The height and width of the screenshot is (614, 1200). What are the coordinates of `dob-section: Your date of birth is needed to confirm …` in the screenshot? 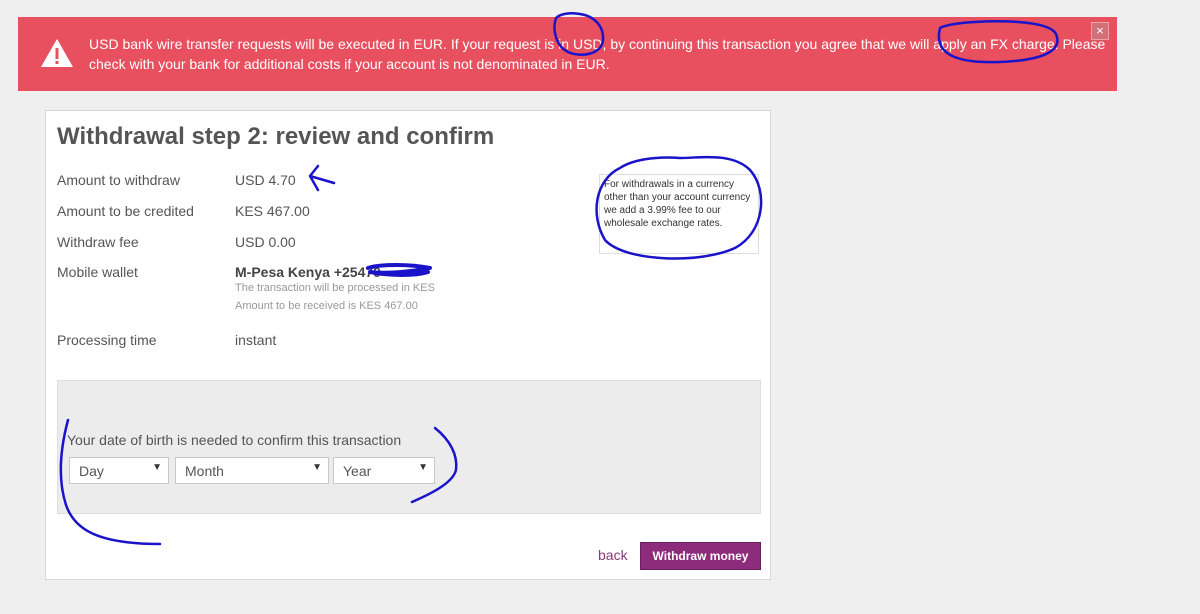 It's located at (409, 447).